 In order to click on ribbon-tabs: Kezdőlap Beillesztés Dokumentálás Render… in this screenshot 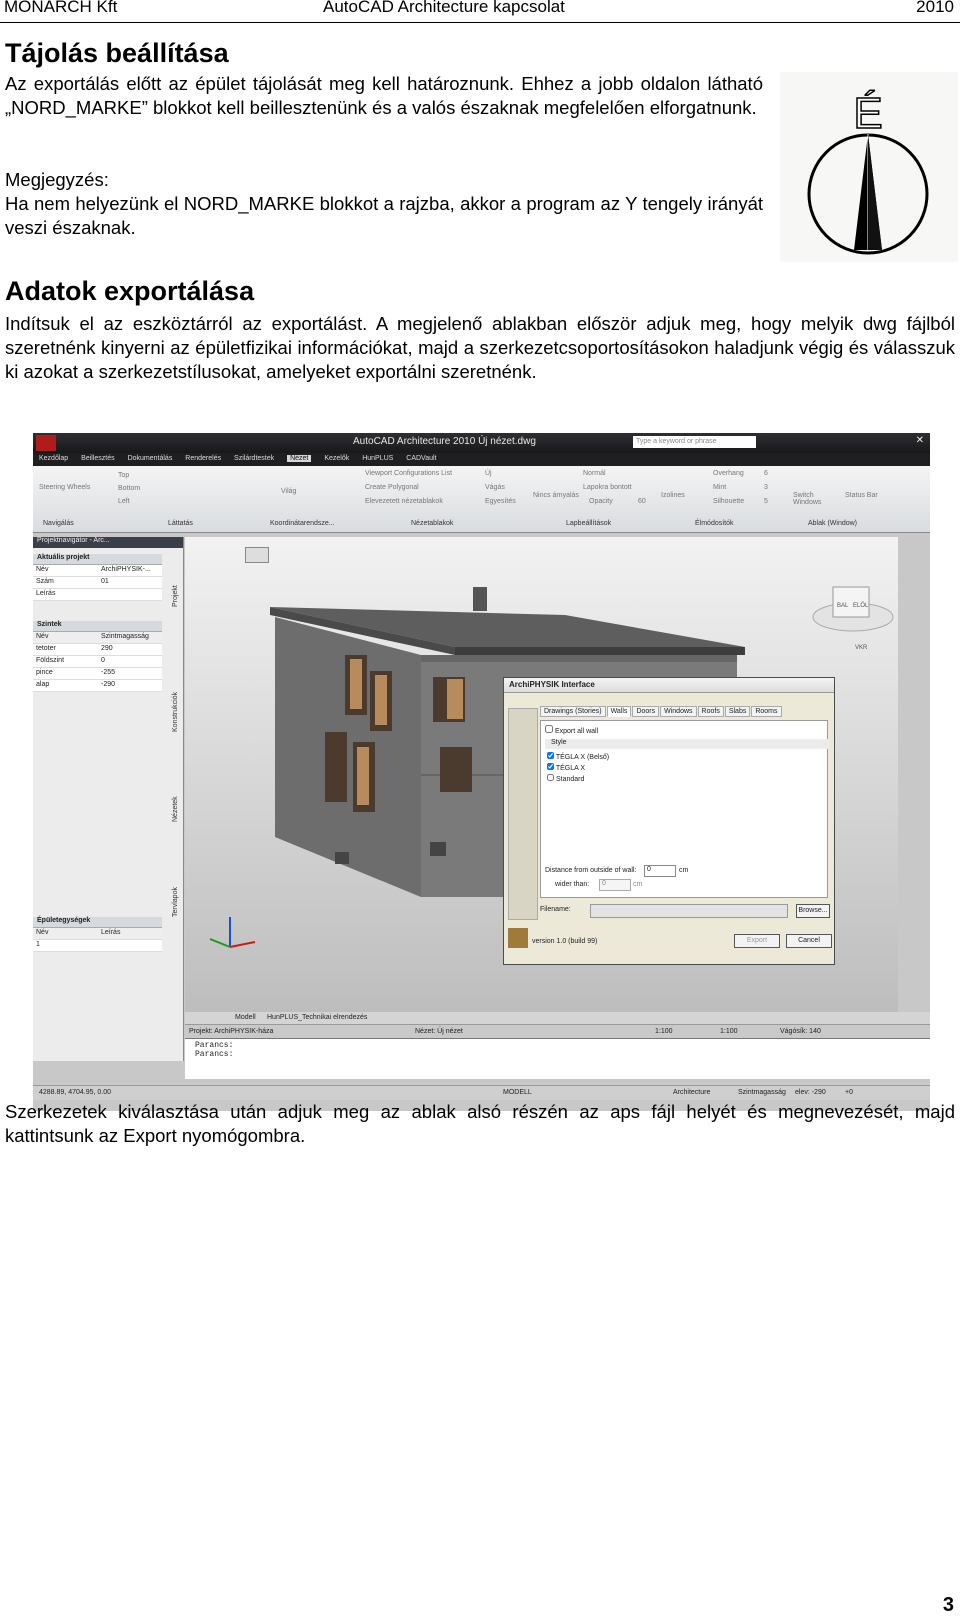, I will do `click(481, 459)`.